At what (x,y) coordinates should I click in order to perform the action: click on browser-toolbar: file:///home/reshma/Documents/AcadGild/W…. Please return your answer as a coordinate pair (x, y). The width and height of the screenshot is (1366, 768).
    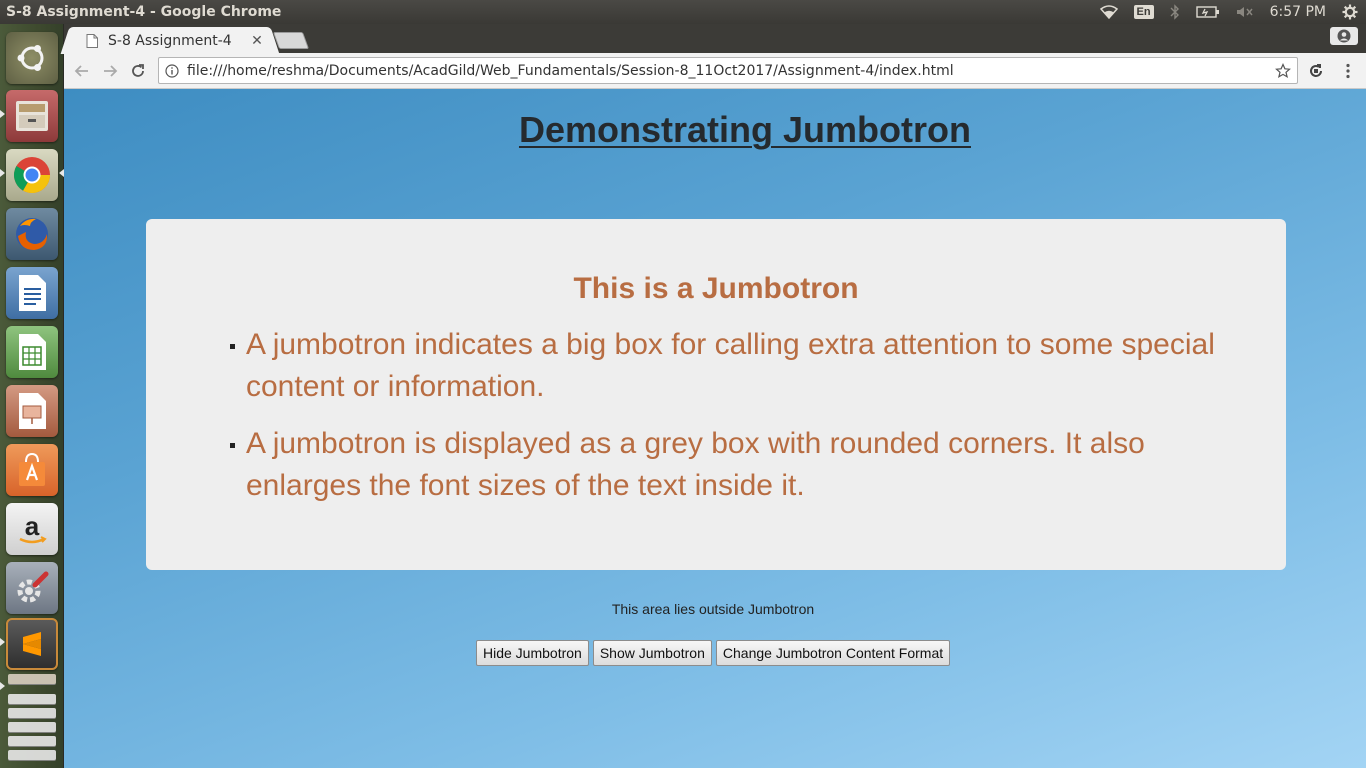
    Looking at the image, I should click on (715, 71).